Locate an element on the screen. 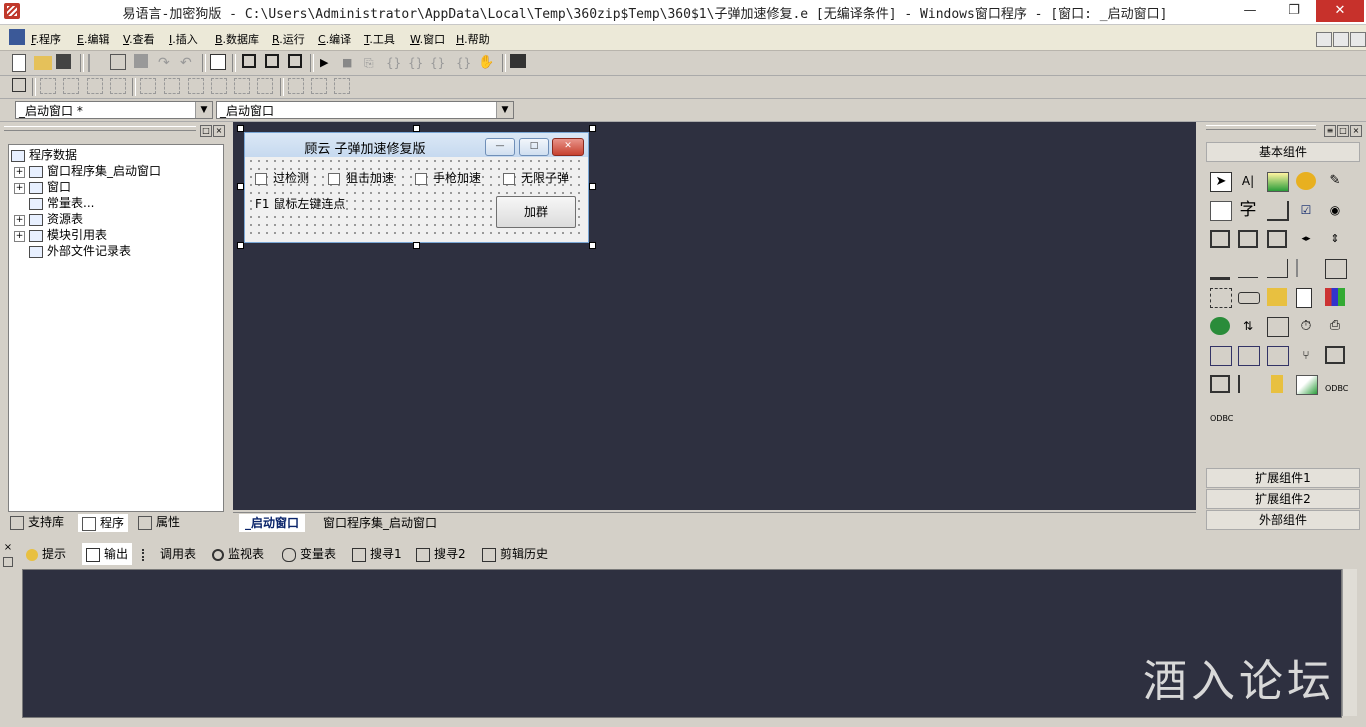 The width and height of the screenshot is (1366, 727). panel-close-button: × is located at coordinates (219, 131).